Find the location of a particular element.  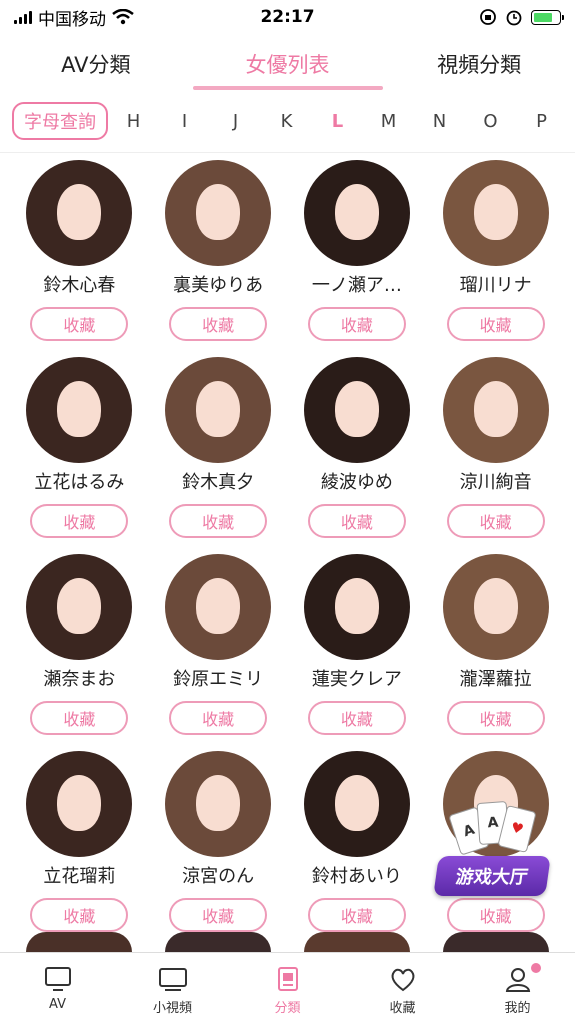

actress-name: 綾波ゆめ is located at coordinates (356, 482).